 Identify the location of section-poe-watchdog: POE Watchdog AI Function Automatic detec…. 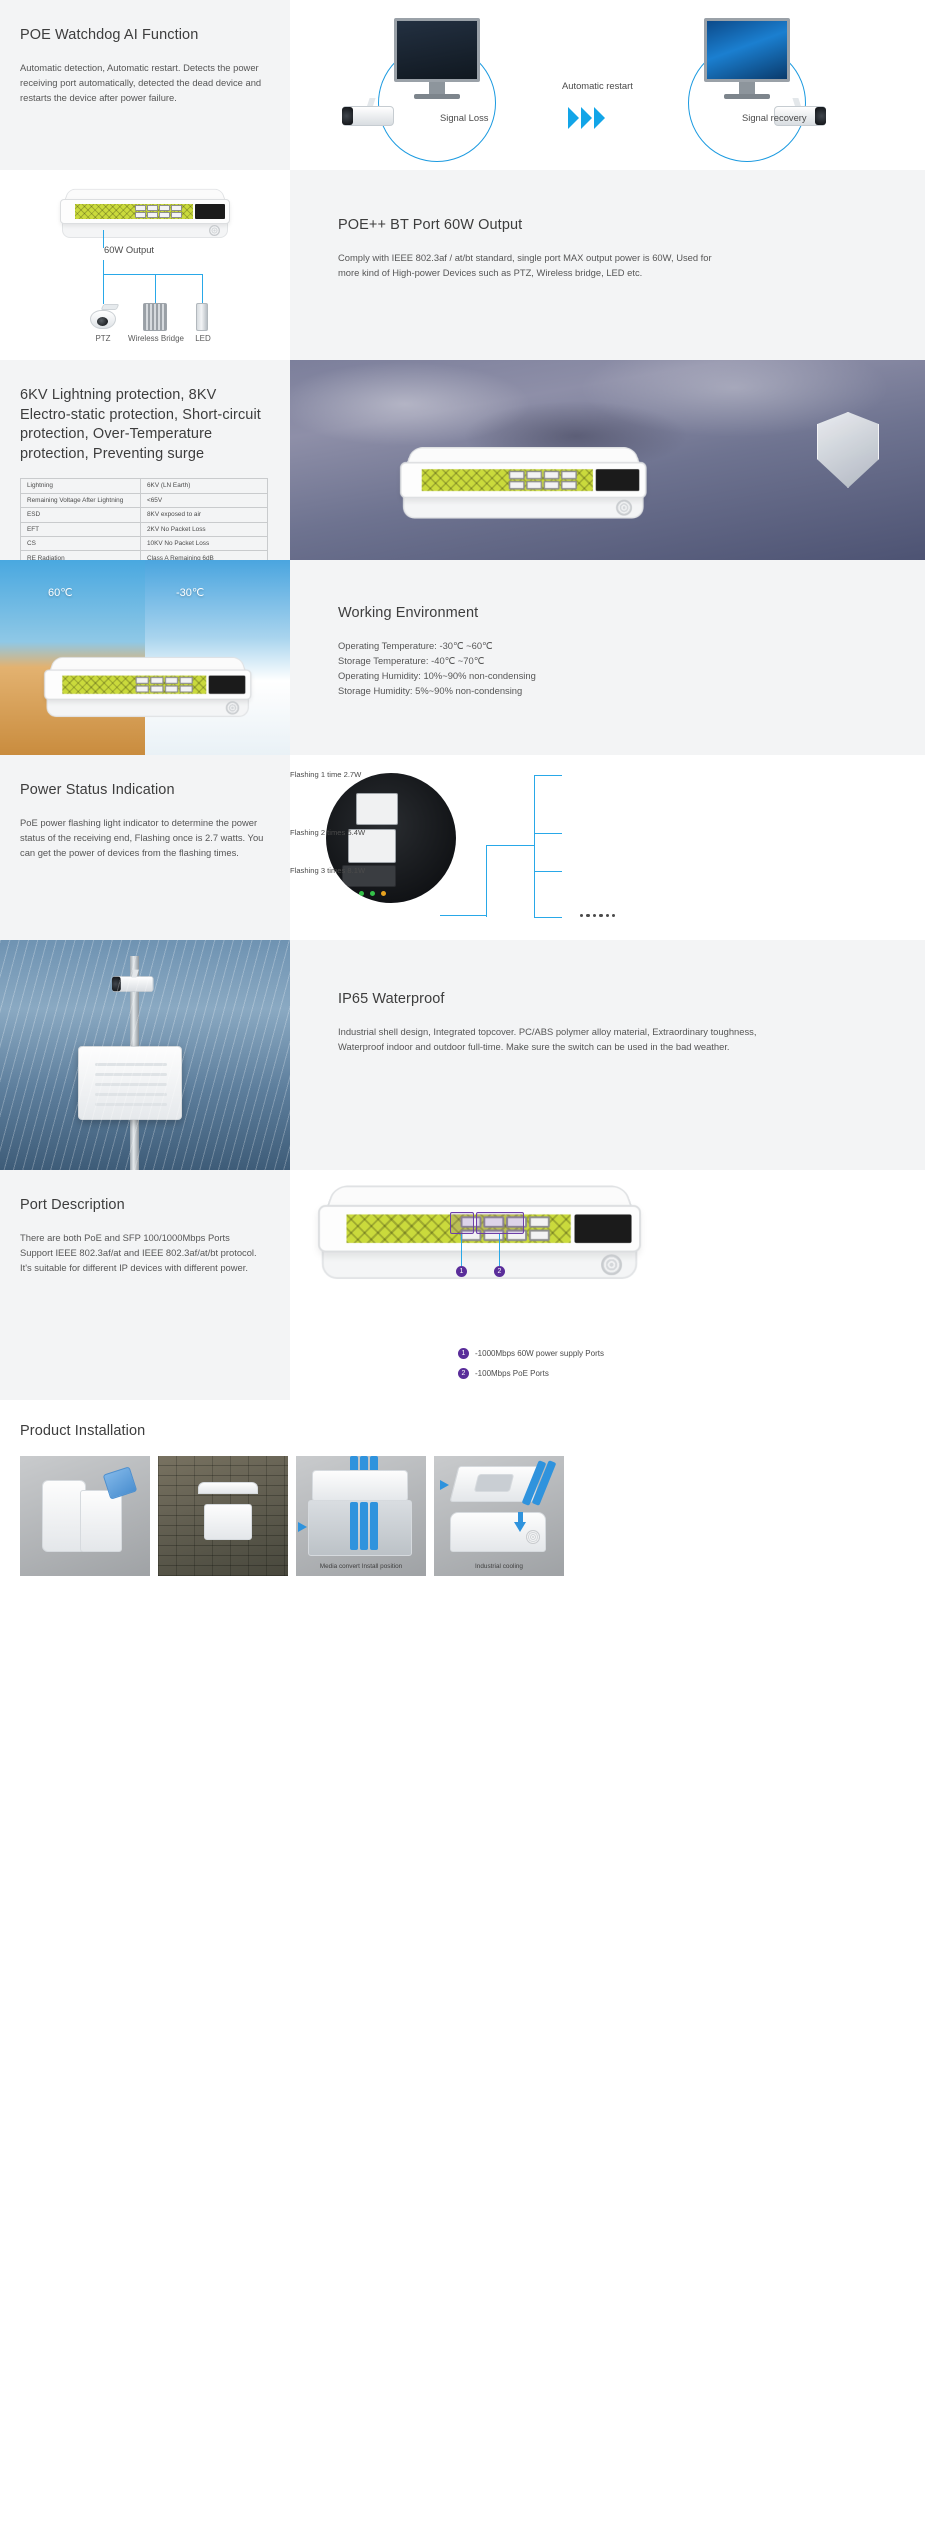
(462, 85).